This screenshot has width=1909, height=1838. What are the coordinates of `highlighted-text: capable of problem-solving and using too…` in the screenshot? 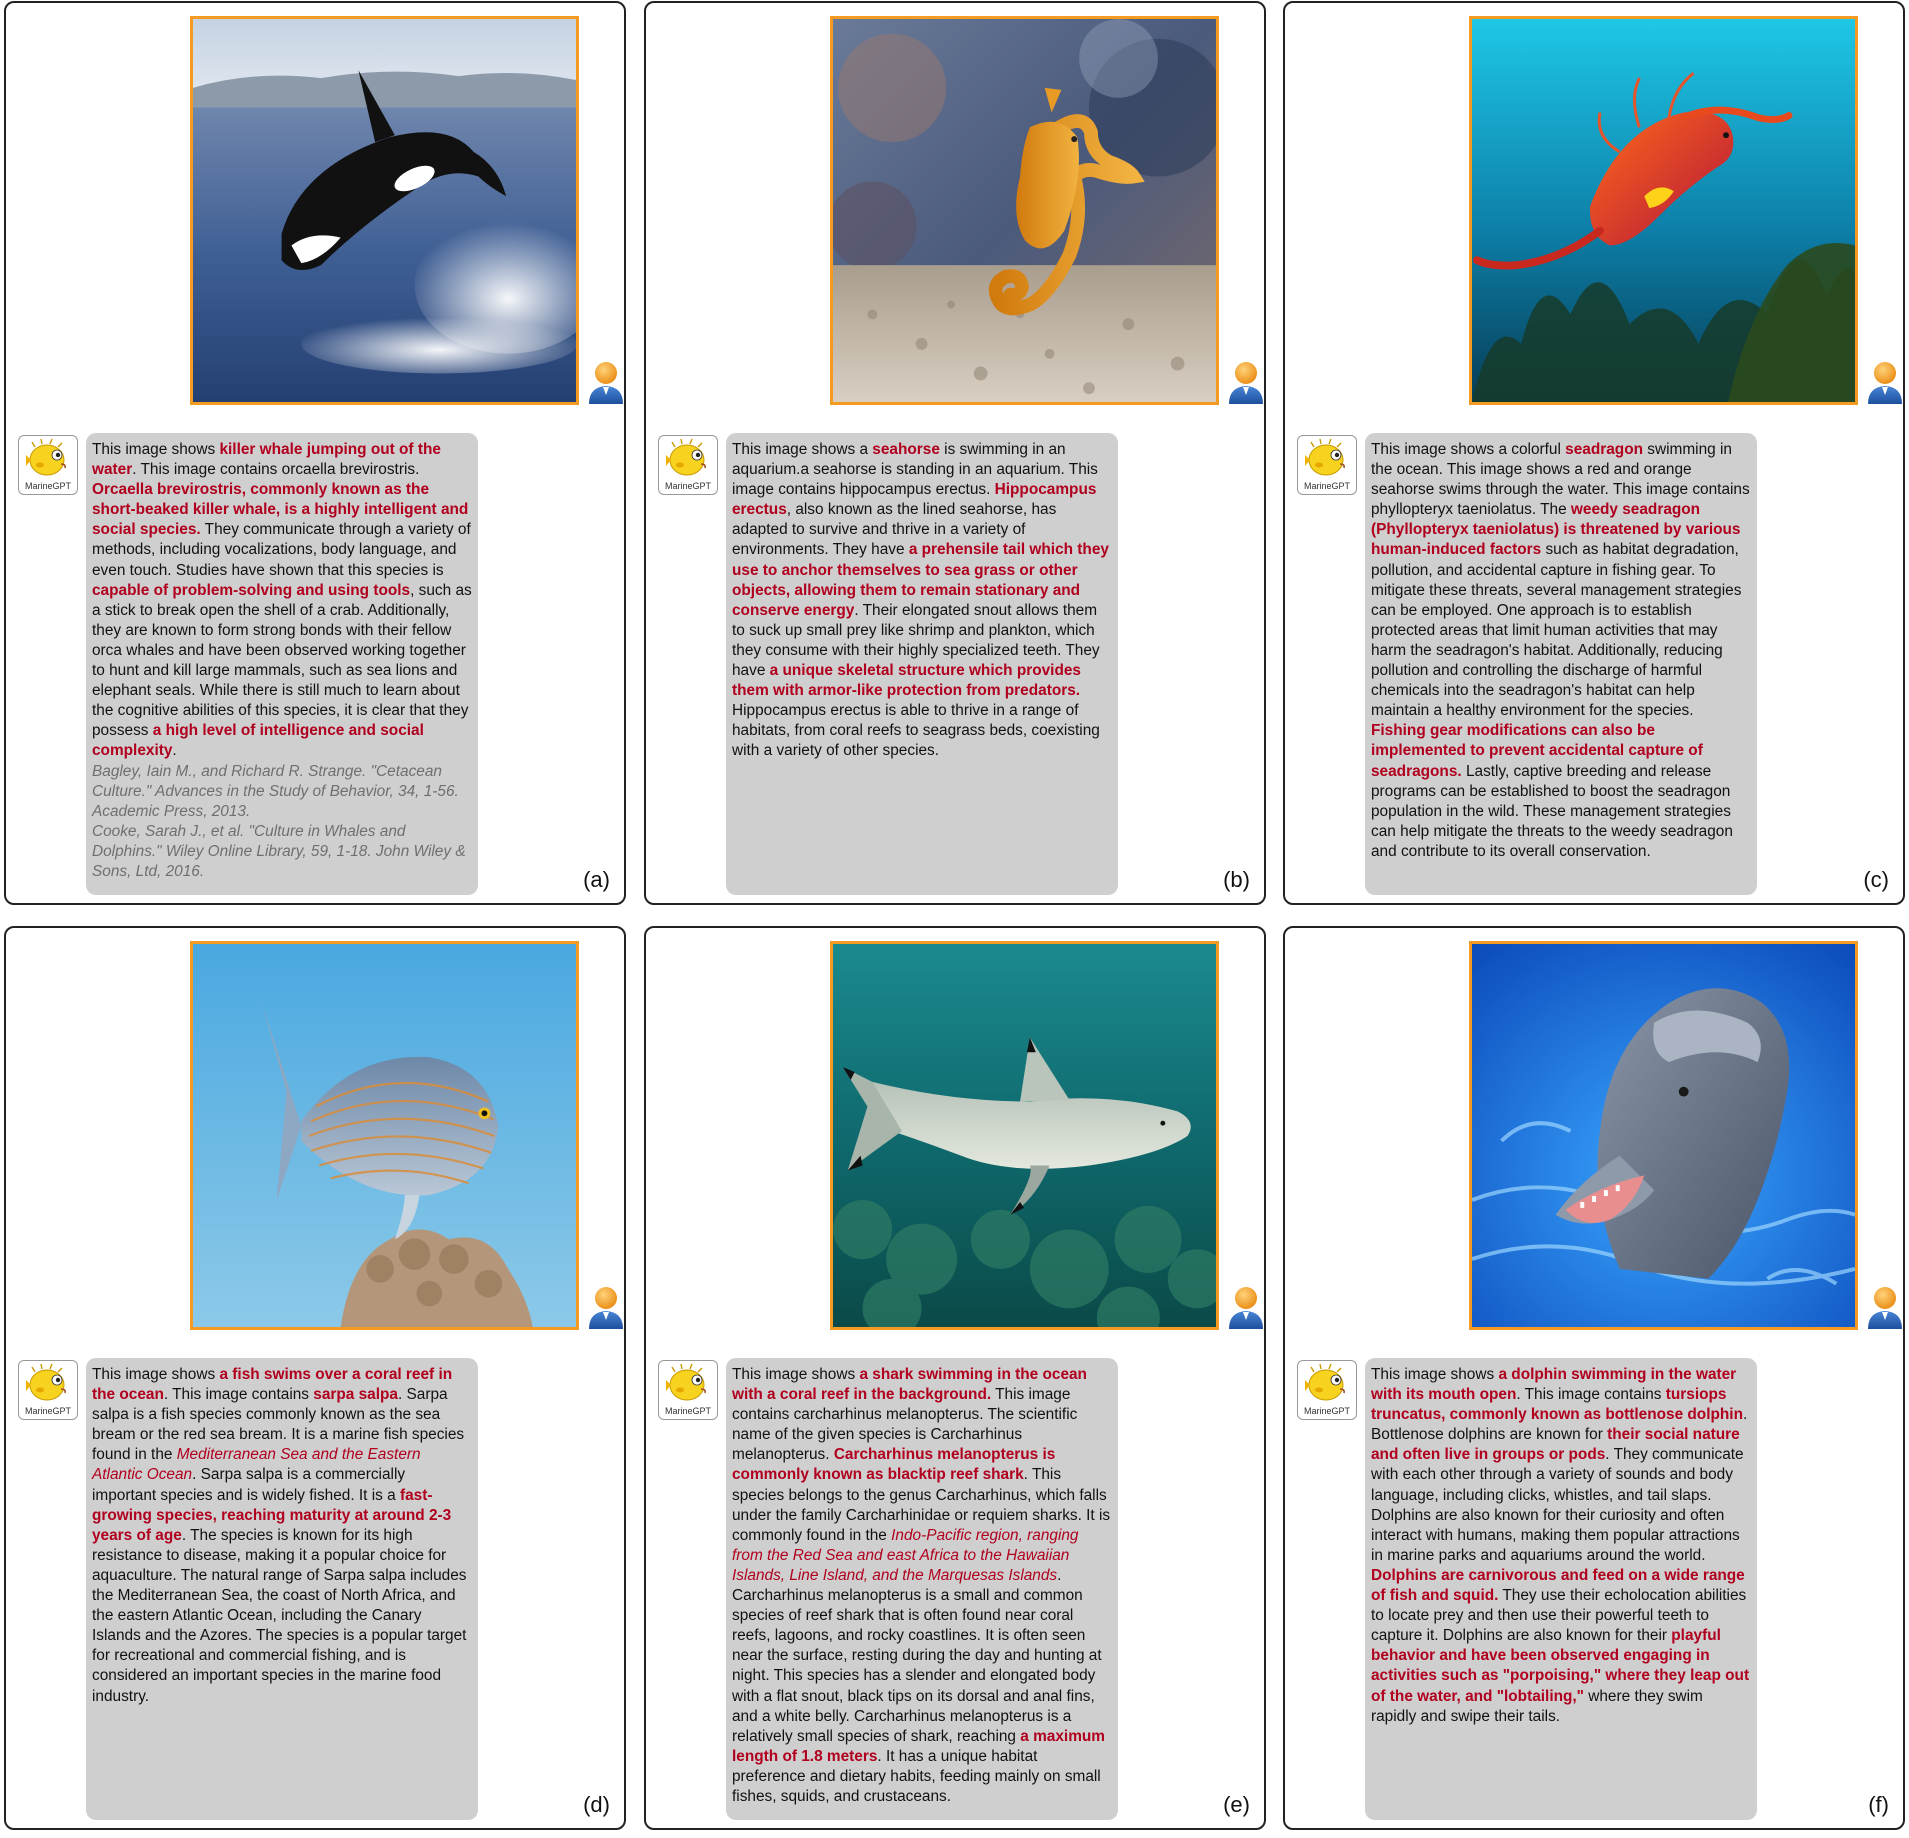 It's located at (251, 590).